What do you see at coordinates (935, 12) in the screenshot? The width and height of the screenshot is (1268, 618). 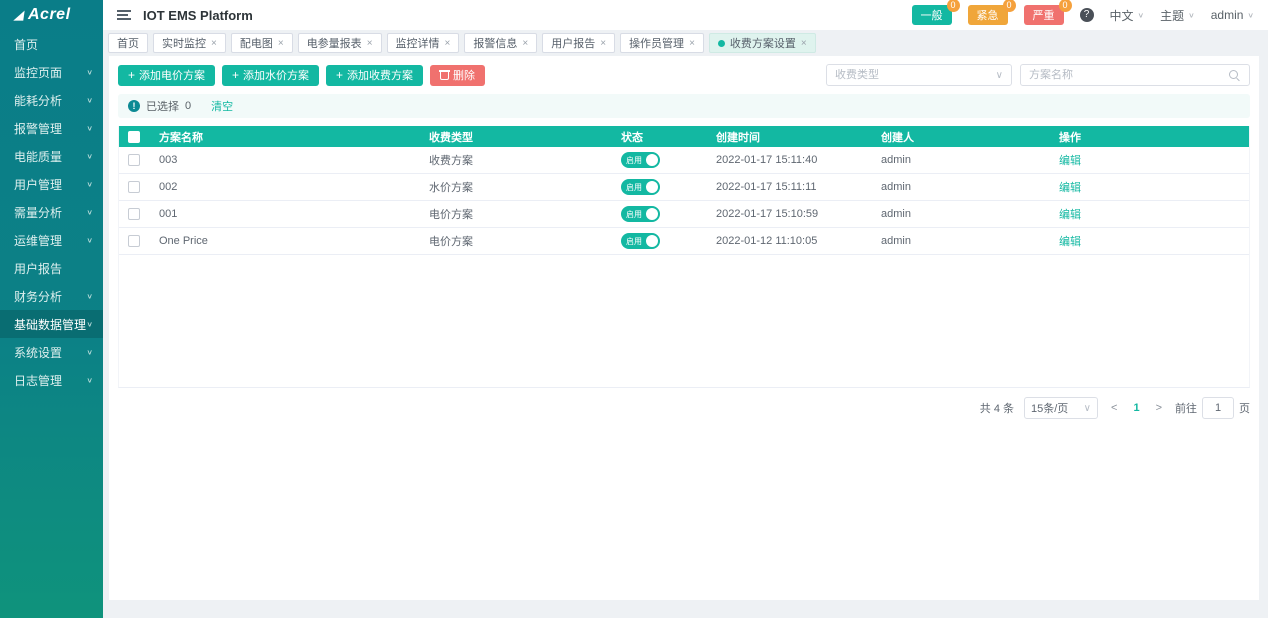 I see `alarm-badge-general: 一般 0` at bounding box center [935, 12].